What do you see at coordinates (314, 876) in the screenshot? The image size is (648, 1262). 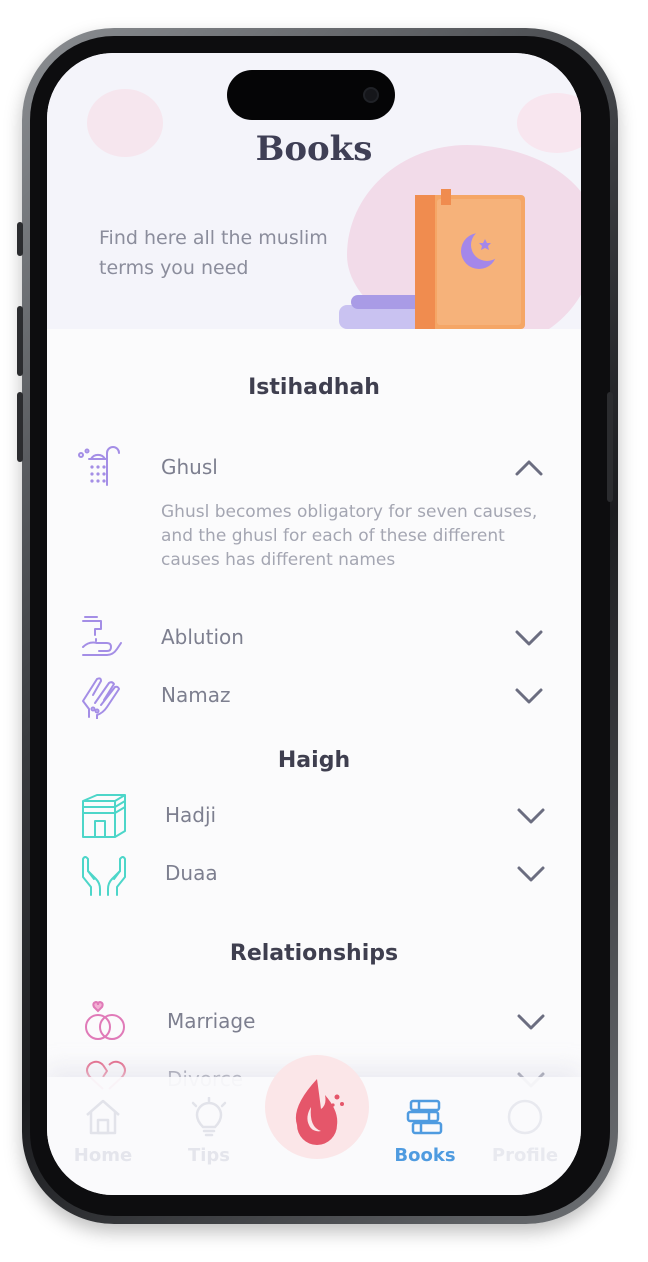 I see `list-item-duaa: Duaa` at bounding box center [314, 876].